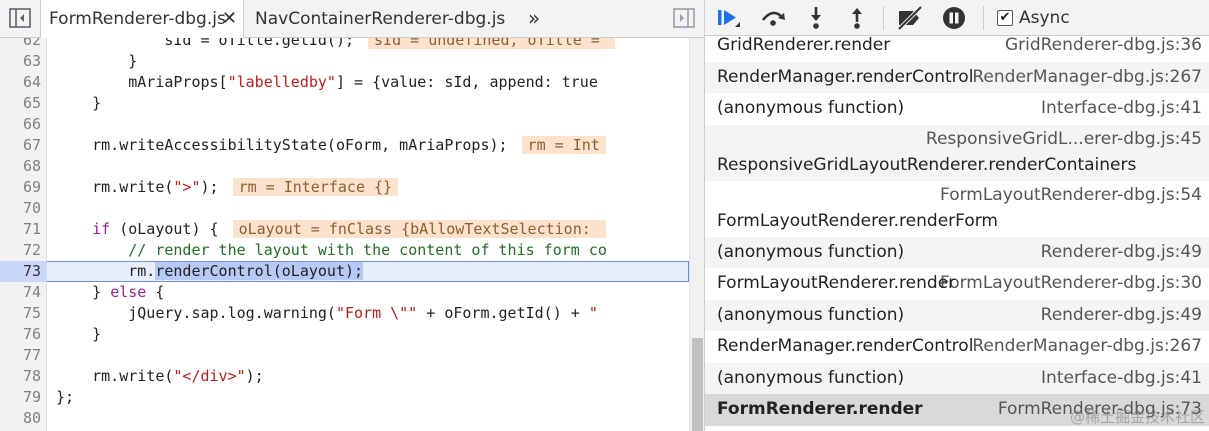  Describe the element at coordinates (20, 313) in the screenshot. I see `line-number: 75` at that location.